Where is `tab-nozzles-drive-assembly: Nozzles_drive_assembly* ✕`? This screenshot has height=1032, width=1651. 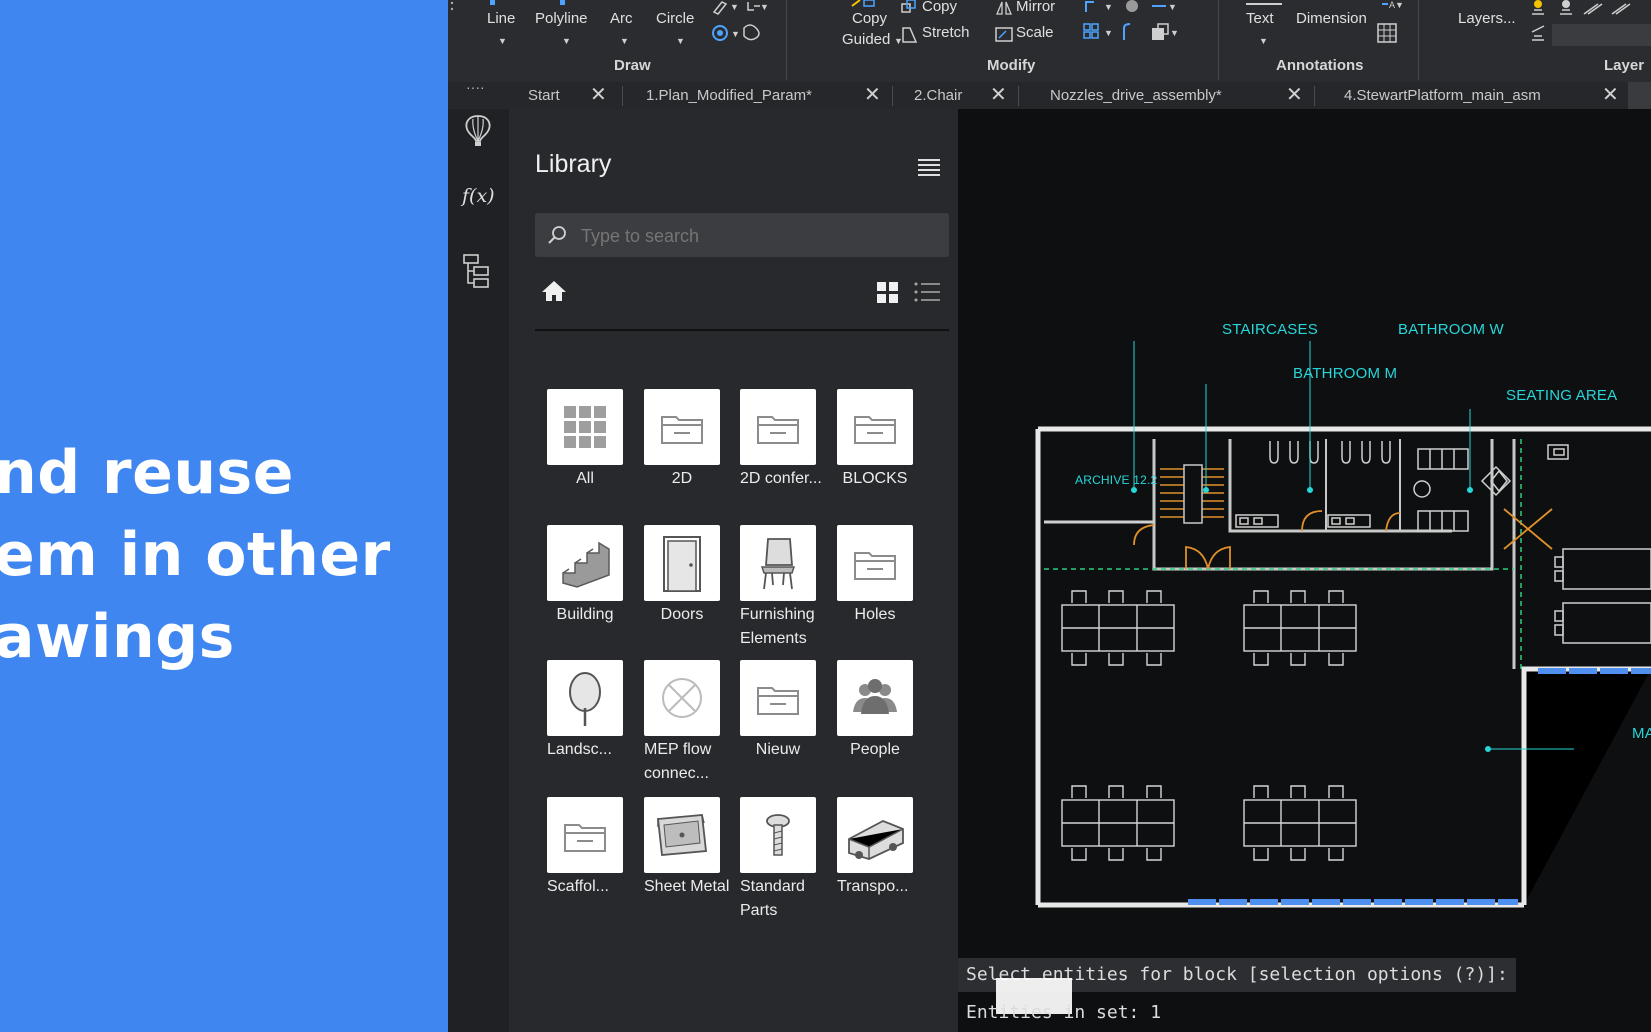
tab-nozzles-drive-assembly: Nozzles_drive_assembly* ✕ is located at coordinates (1180, 95).